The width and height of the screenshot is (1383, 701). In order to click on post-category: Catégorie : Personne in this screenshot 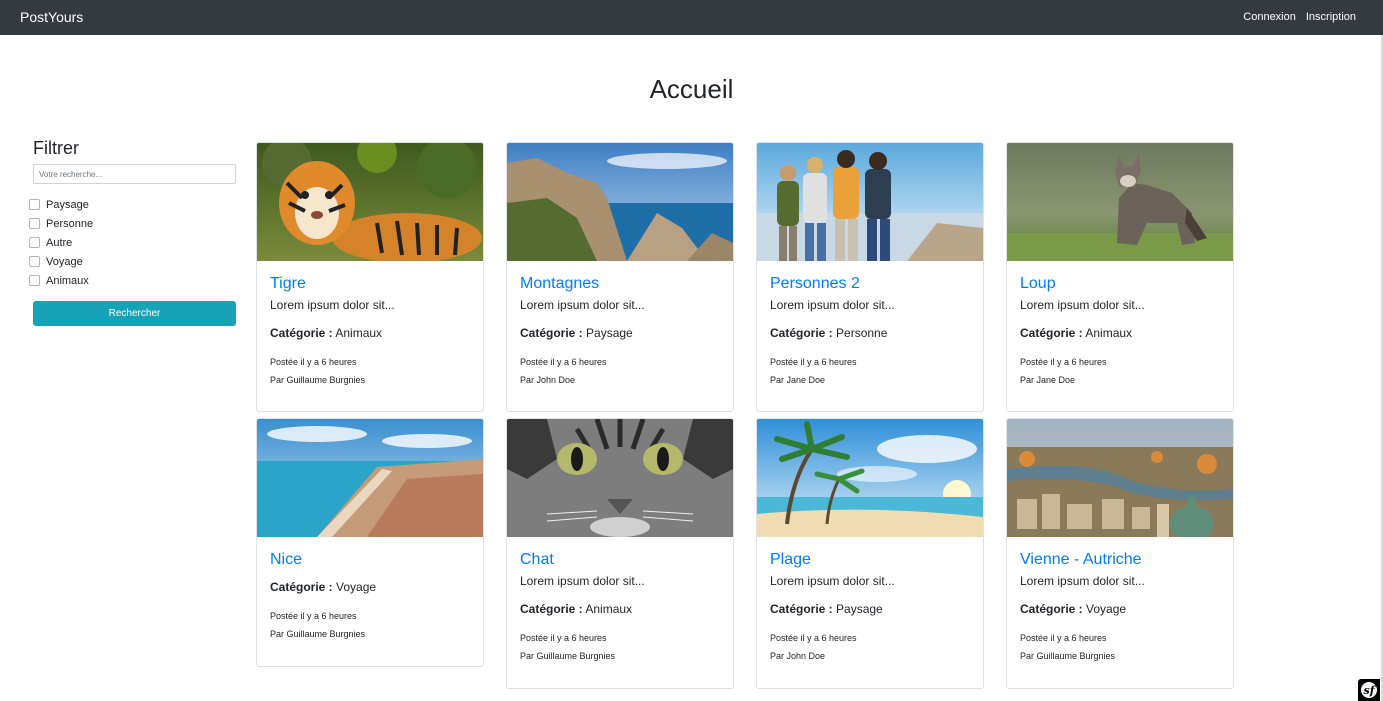, I will do `click(870, 334)`.